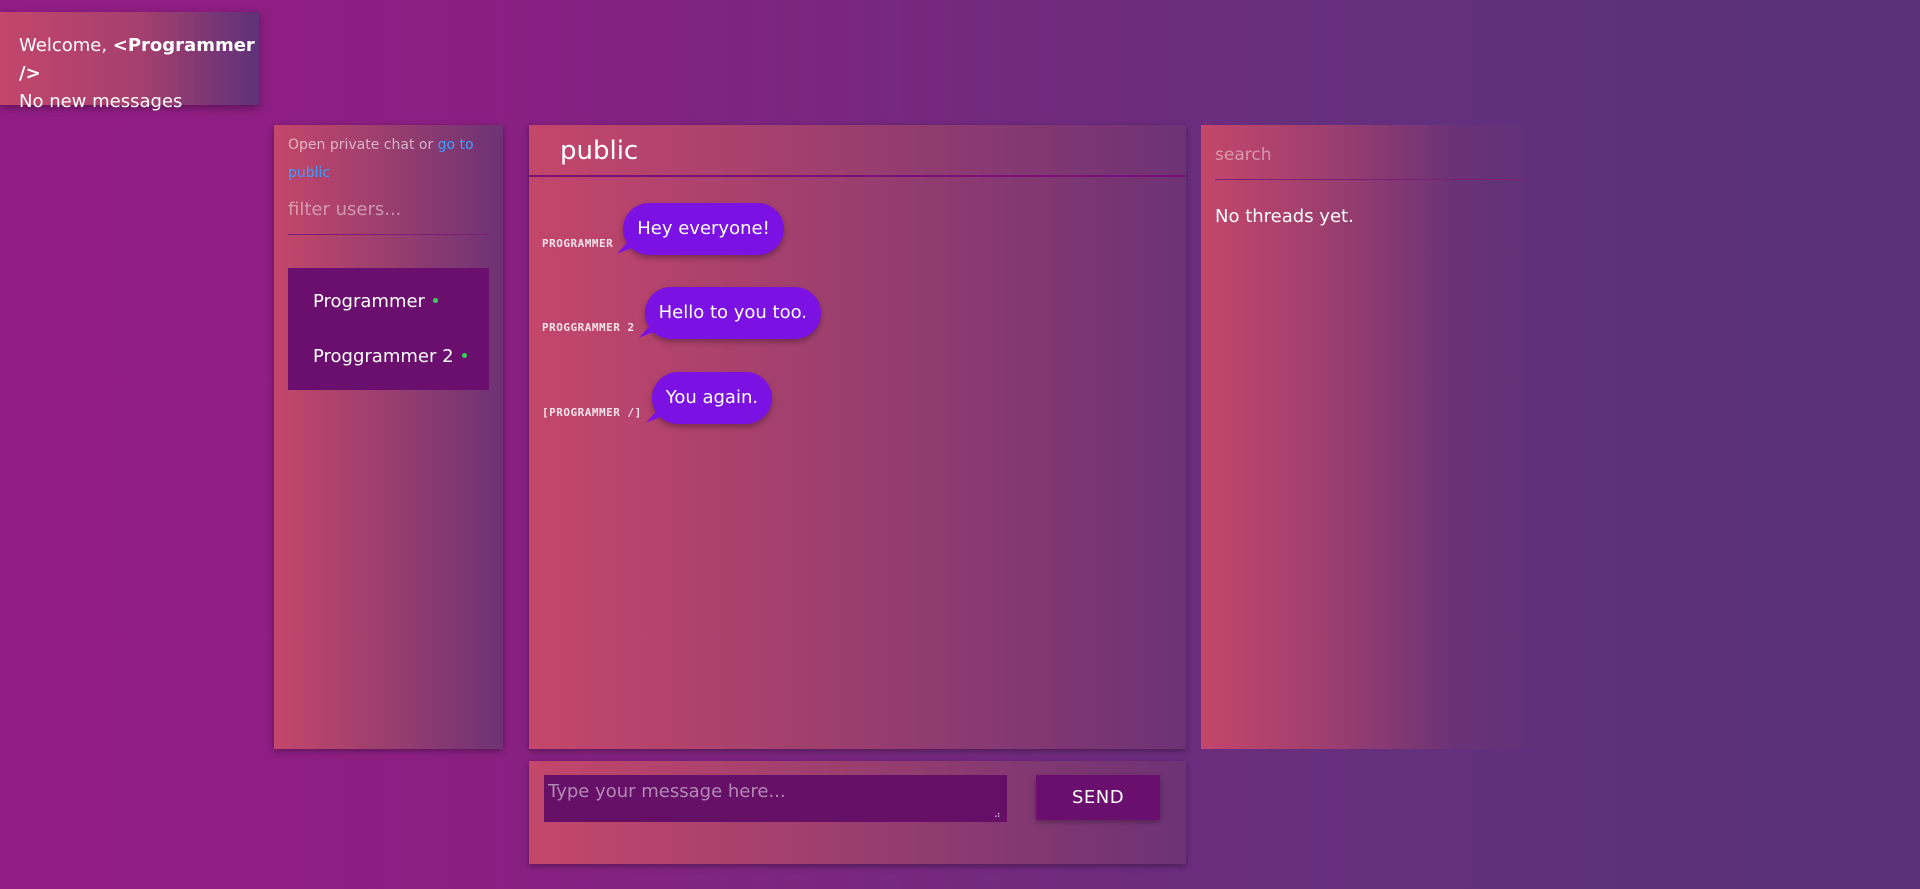 This screenshot has height=889, width=1920. Describe the element at coordinates (66, 45) in the screenshot. I see `welcome-prefix: Welcome,` at that location.